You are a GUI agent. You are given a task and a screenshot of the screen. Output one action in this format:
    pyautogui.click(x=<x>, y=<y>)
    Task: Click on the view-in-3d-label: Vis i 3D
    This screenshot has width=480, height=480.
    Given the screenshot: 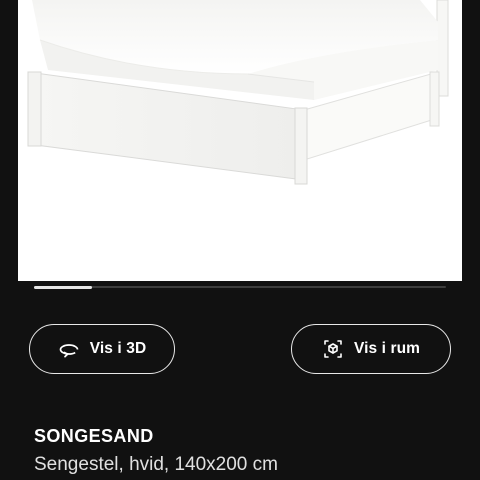 What is the action you would take?
    pyautogui.click(x=118, y=348)
    